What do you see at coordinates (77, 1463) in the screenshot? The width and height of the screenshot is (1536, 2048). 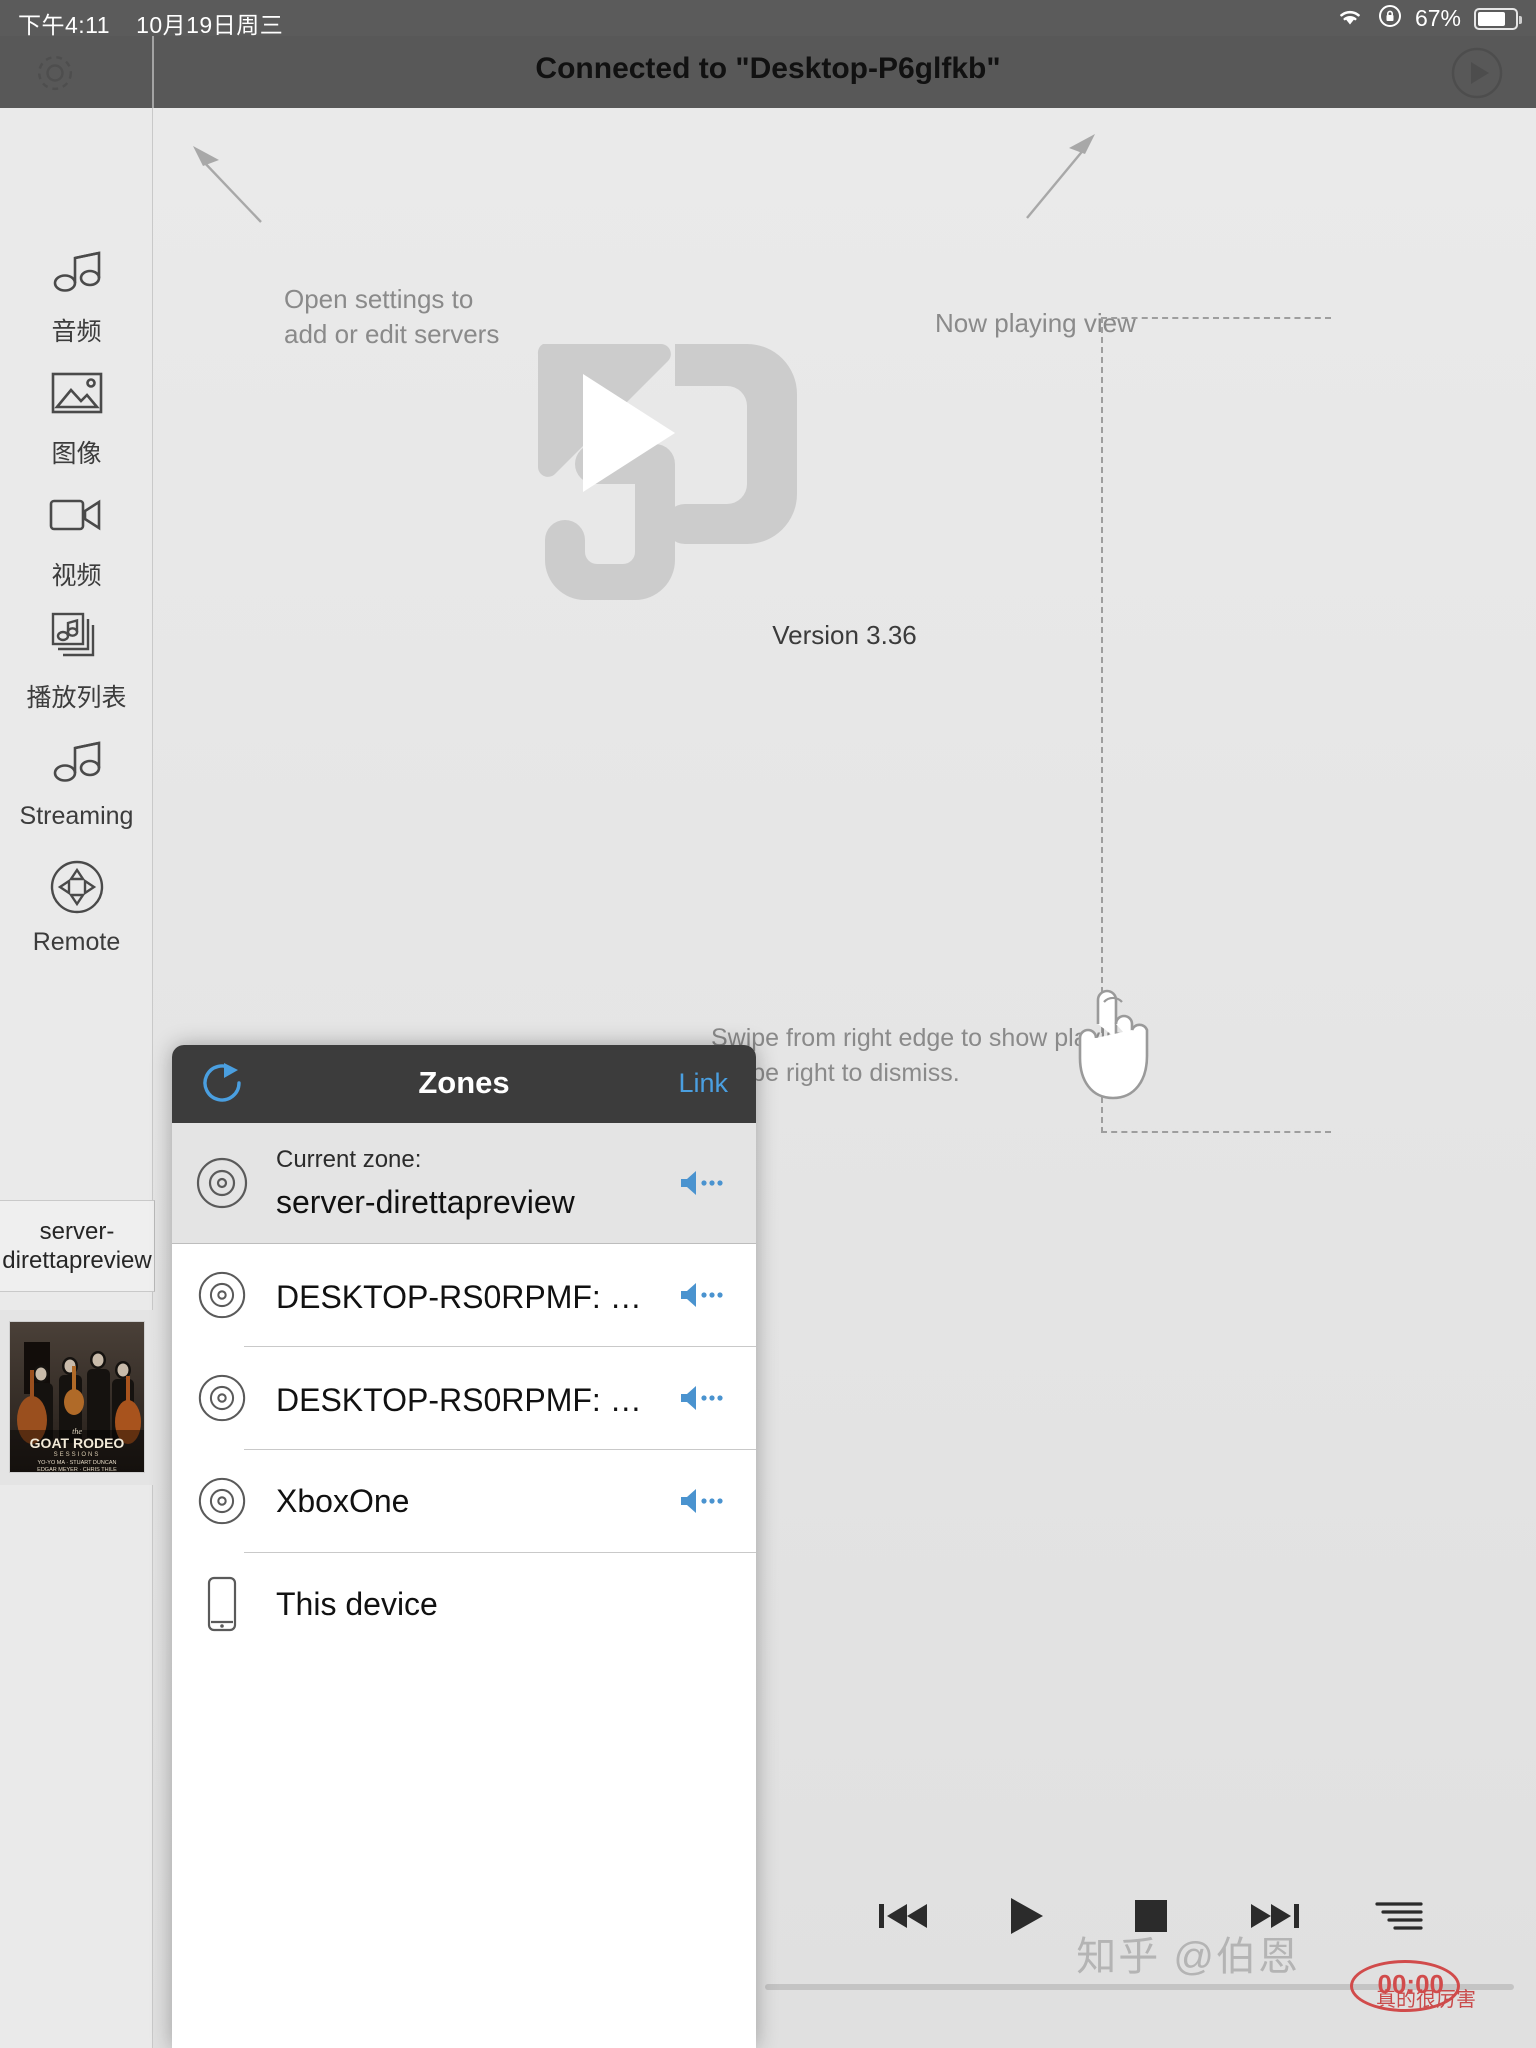 I see `svg-text: YO-YO MA · STUART DUNCAN` at bounding box center [77, 1463].